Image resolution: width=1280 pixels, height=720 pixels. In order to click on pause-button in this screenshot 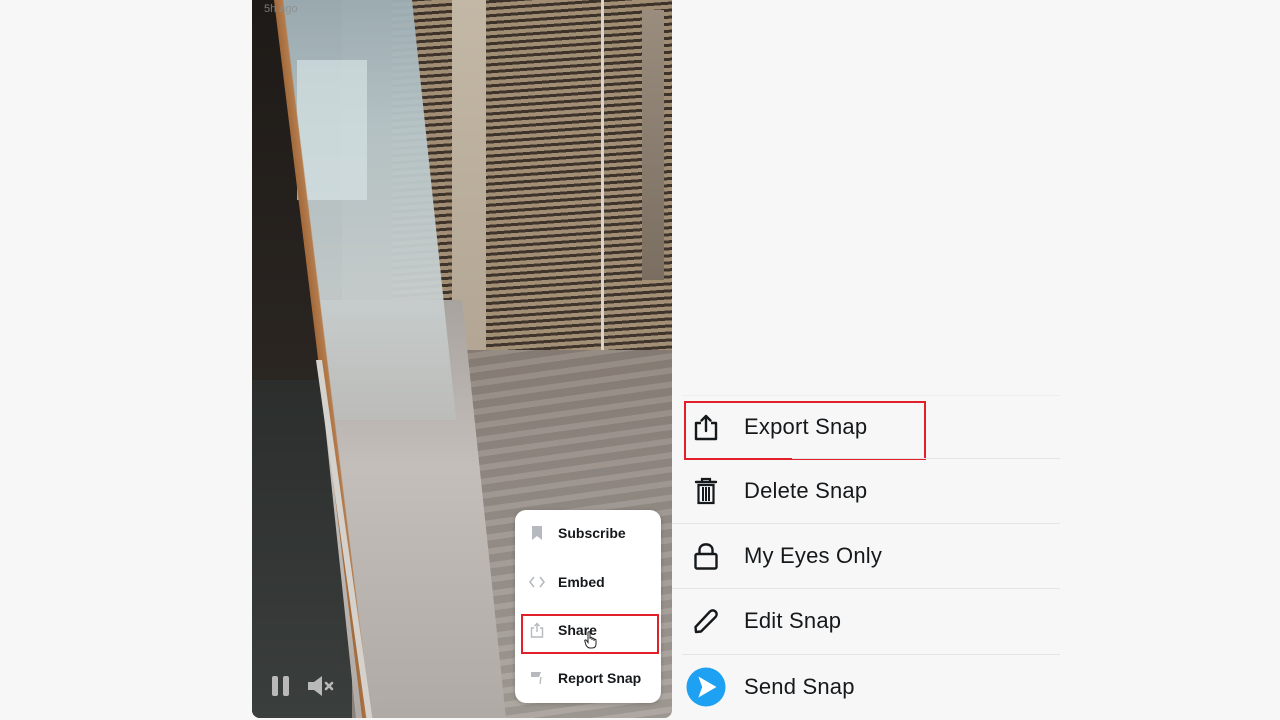, I will do `click(281, 686)`.